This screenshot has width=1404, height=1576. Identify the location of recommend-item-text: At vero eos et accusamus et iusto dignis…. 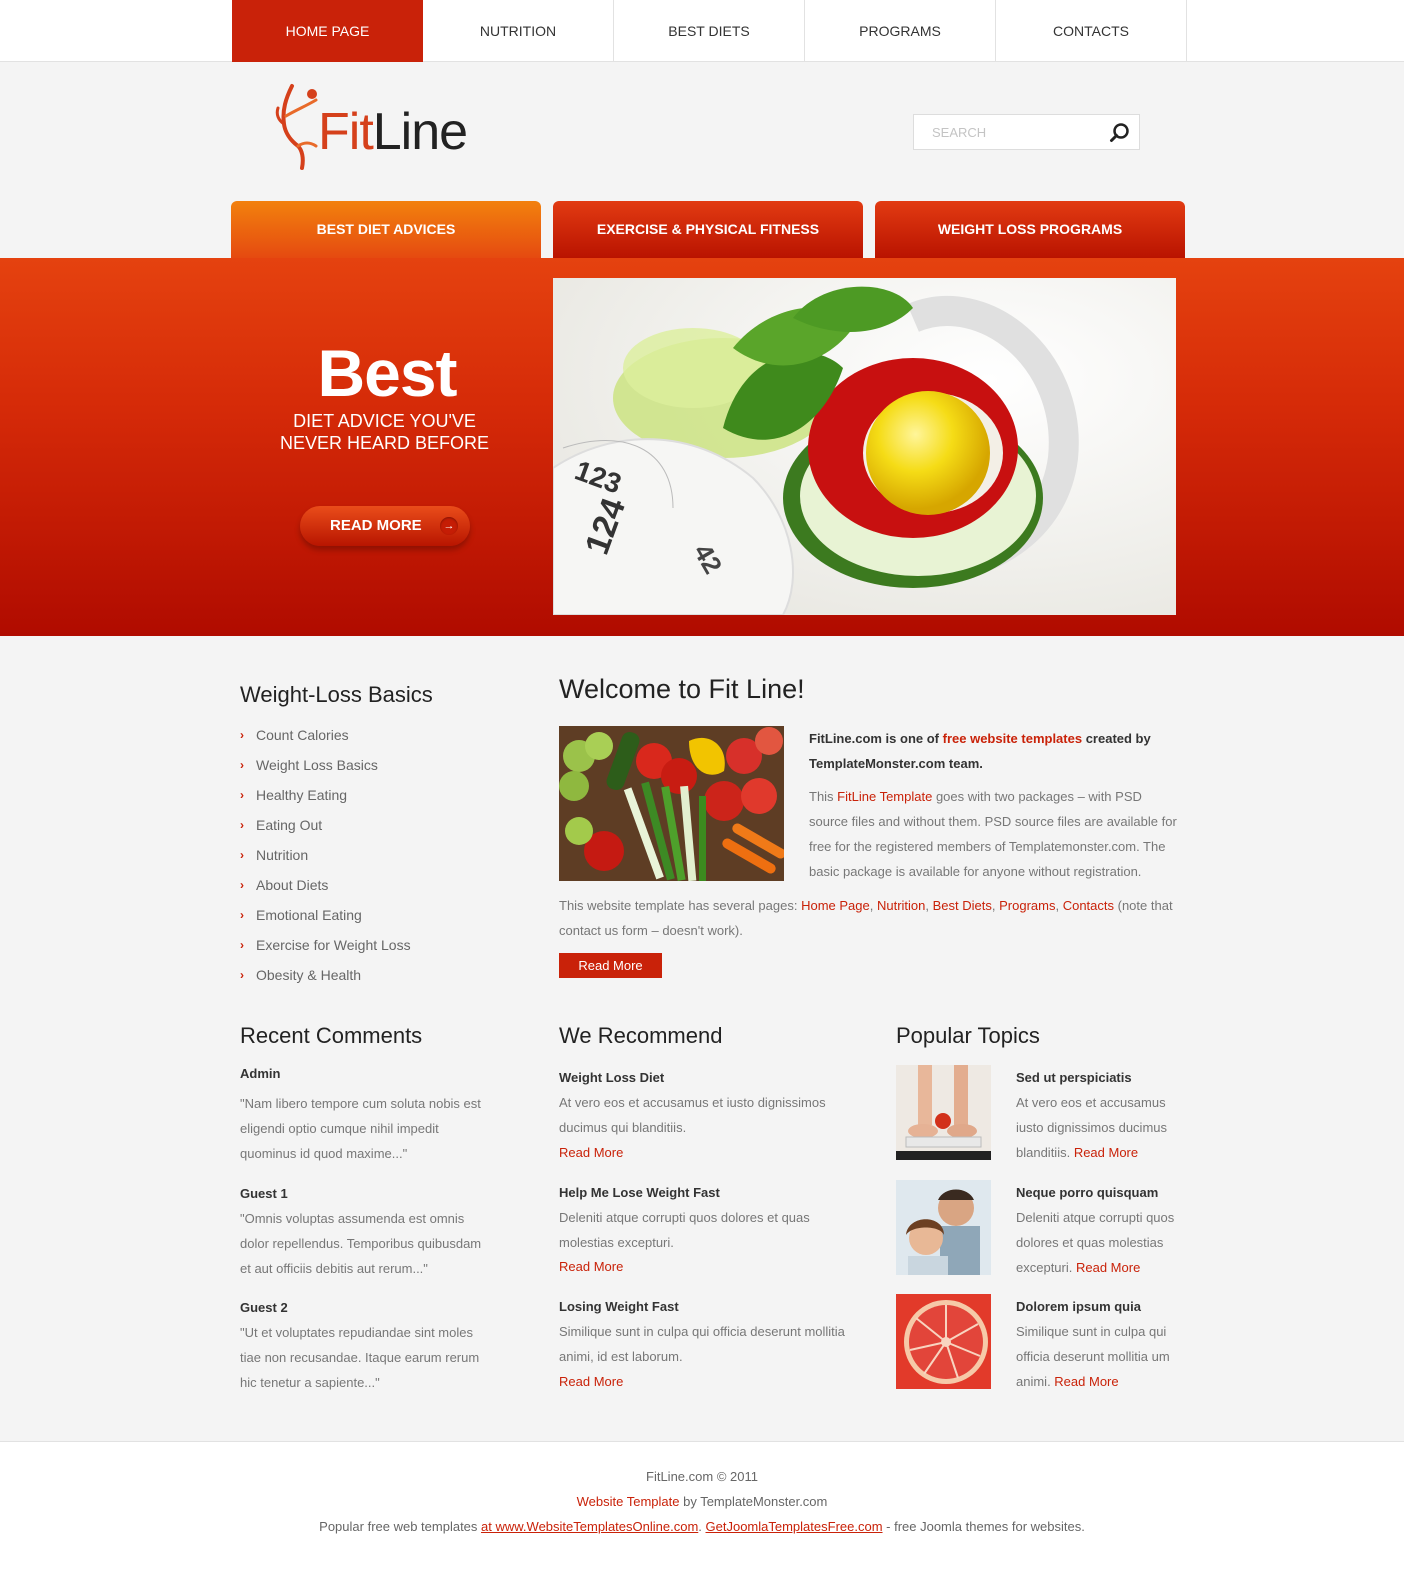
(692, 1115).